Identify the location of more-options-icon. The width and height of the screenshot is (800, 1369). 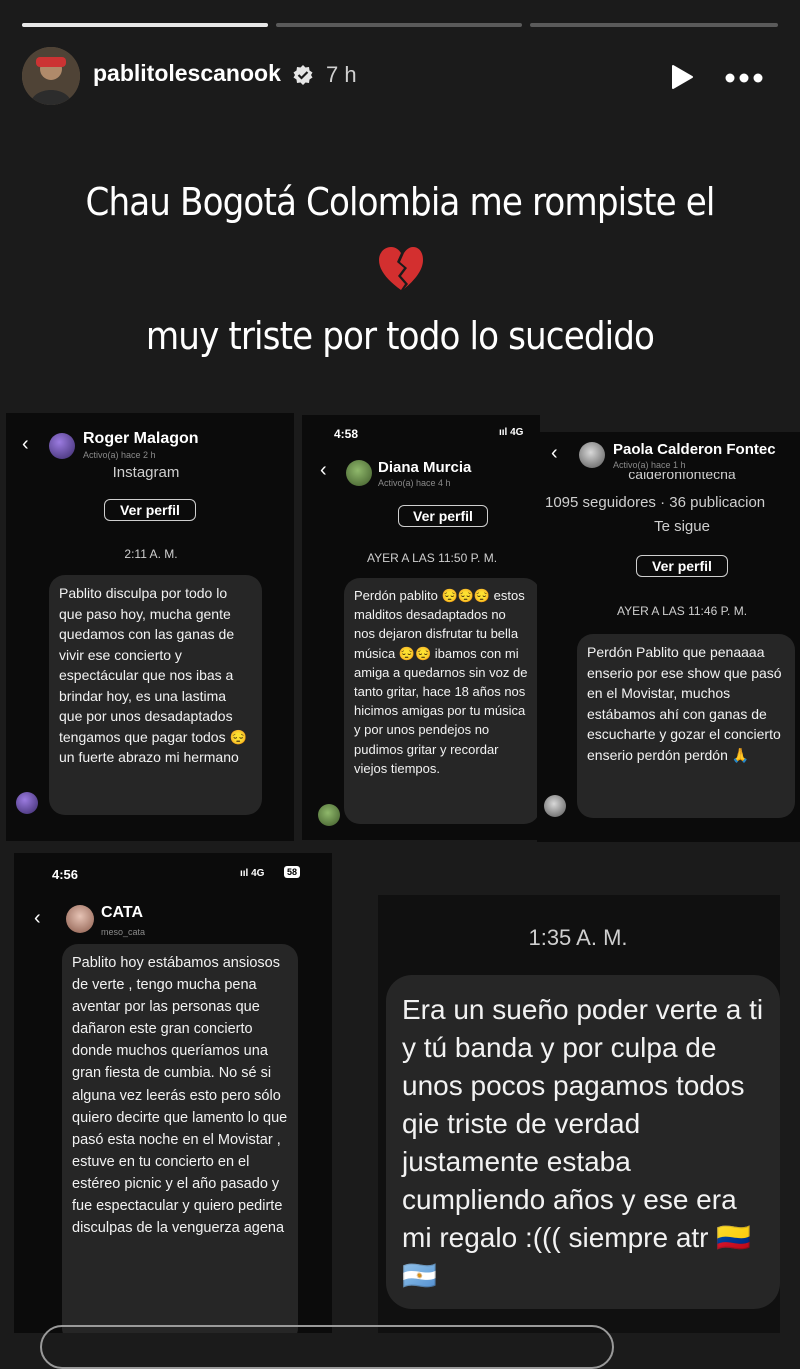
(744, 77).